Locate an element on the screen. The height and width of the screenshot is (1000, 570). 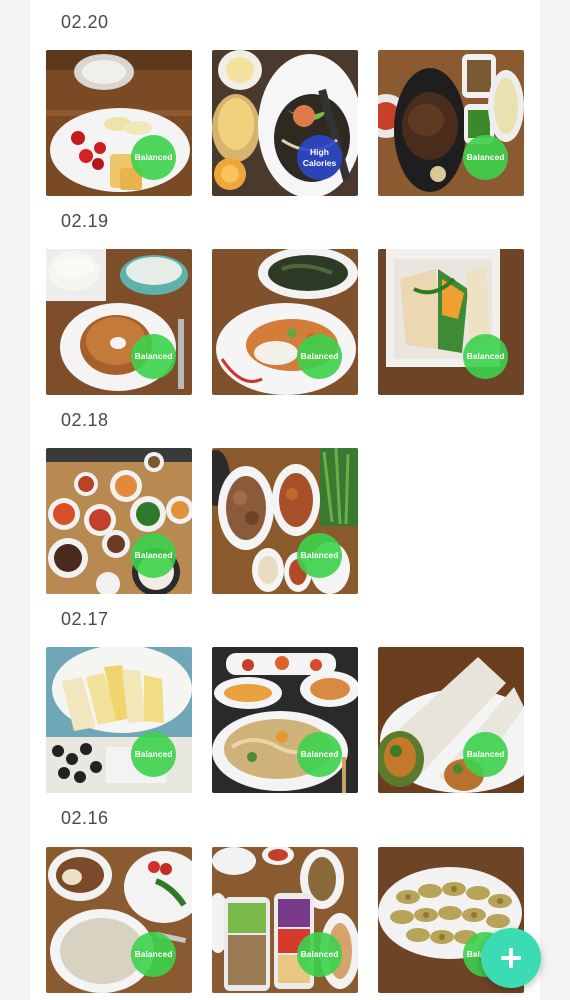
nutrition-badge: High Calories is located at coordinates (319, 157).